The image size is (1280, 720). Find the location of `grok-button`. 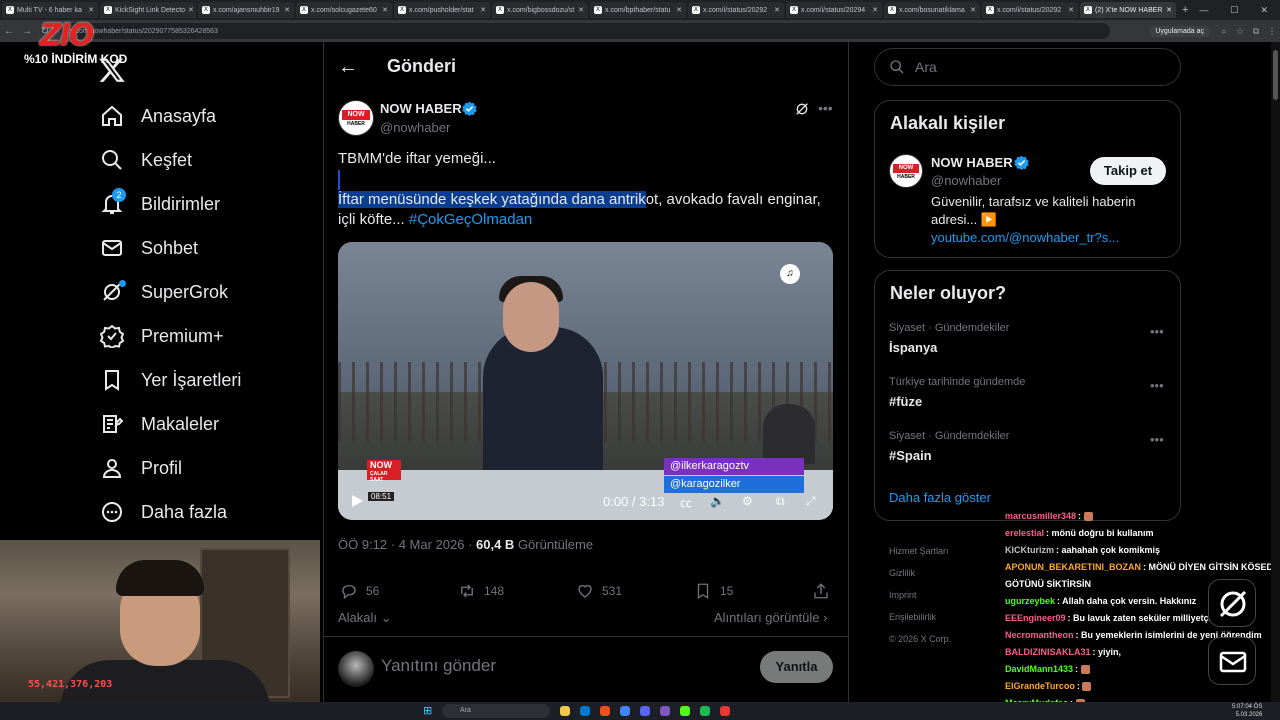

grok-button is located at coordinates (1232, 603).